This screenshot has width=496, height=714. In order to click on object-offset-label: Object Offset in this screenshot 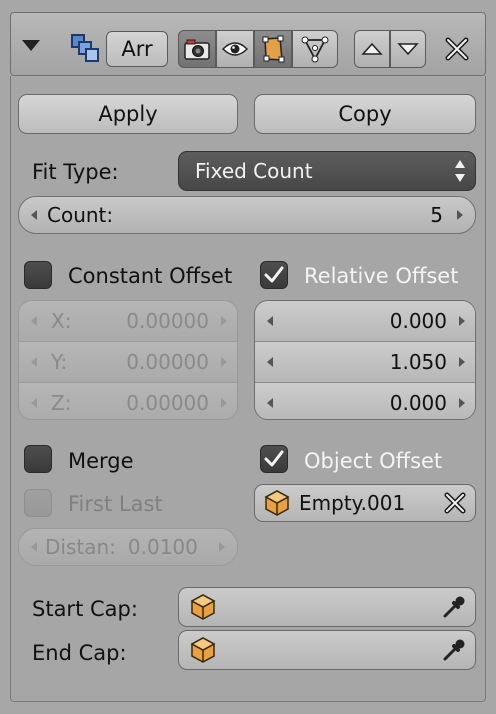, I will do `click(373, 461)`.